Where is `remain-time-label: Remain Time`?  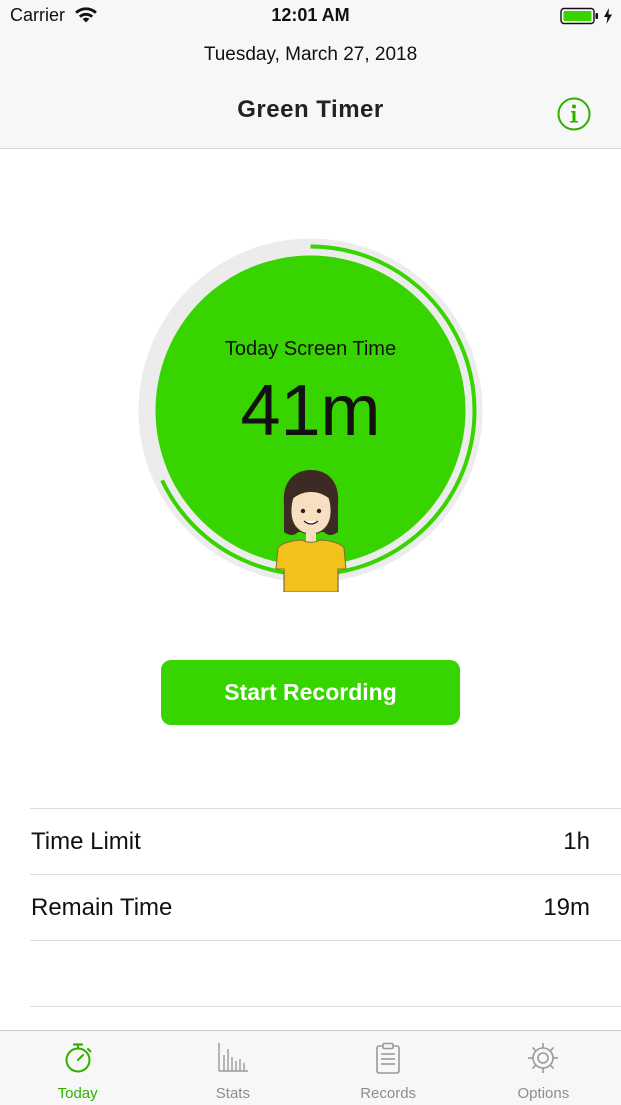
remain-time-label: Remain Time is located at coordinates (102, 907).